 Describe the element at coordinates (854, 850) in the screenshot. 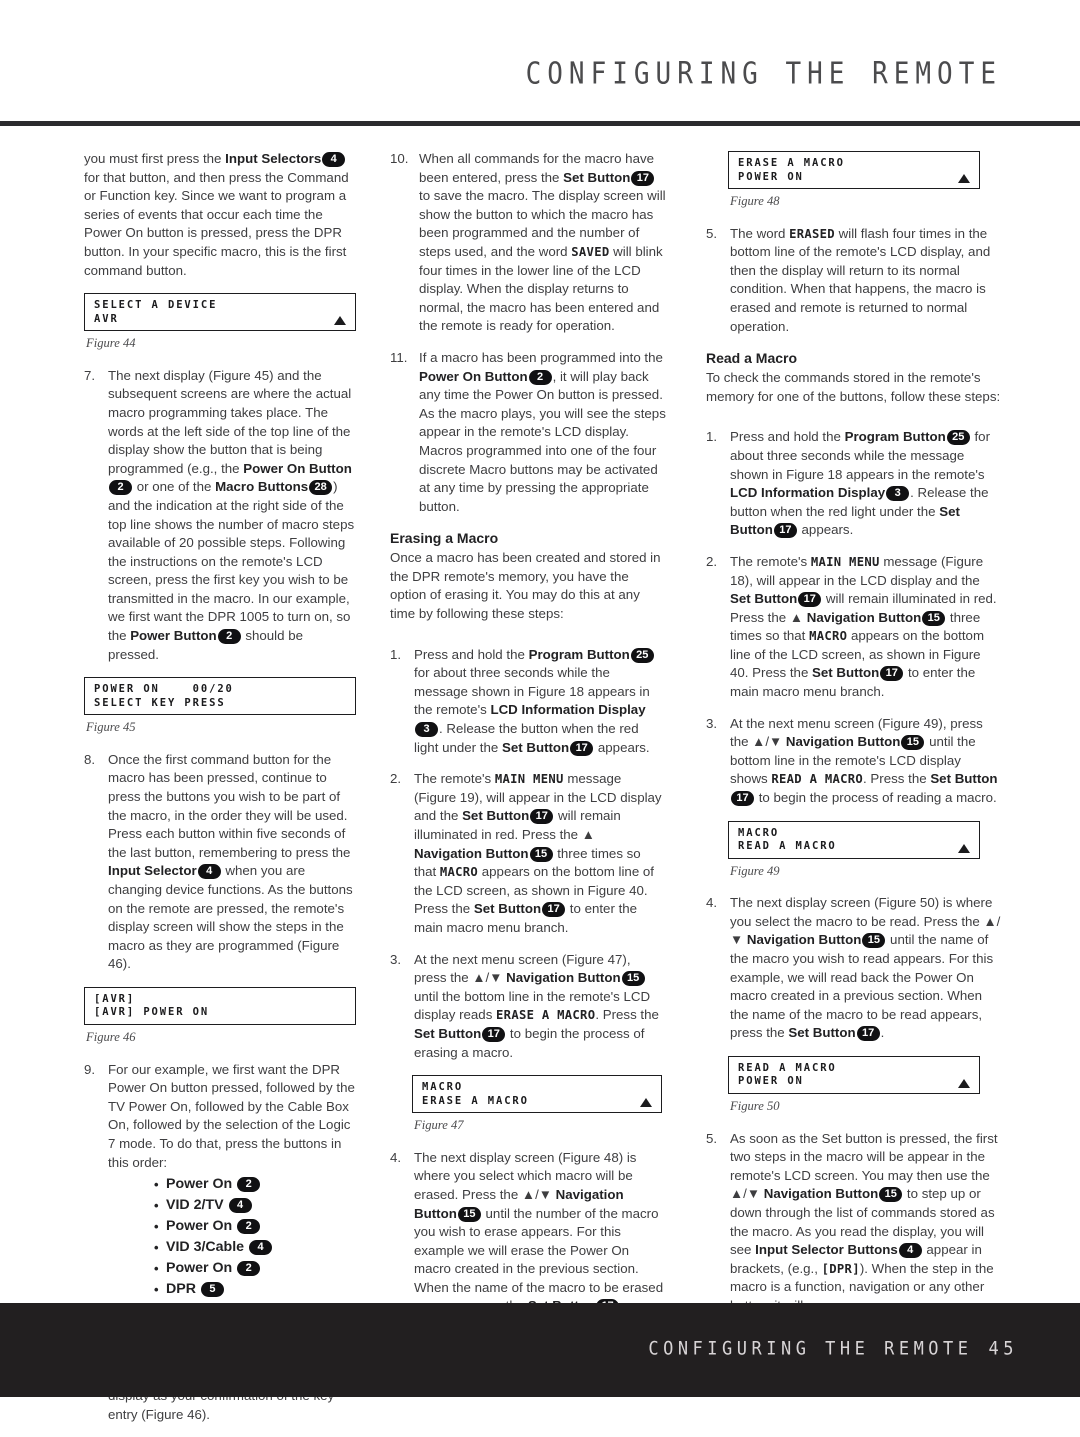

I see `figure-49: MACRO READ A MACRO Figure 49` at that location.